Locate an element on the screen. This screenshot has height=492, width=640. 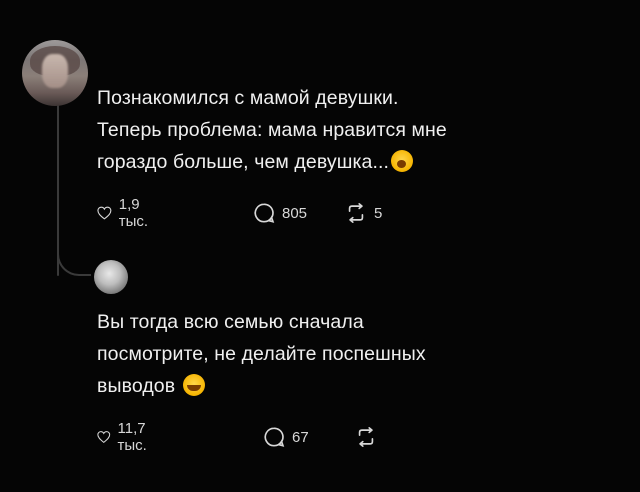
avatar-face is located at coordinates (55, 71).